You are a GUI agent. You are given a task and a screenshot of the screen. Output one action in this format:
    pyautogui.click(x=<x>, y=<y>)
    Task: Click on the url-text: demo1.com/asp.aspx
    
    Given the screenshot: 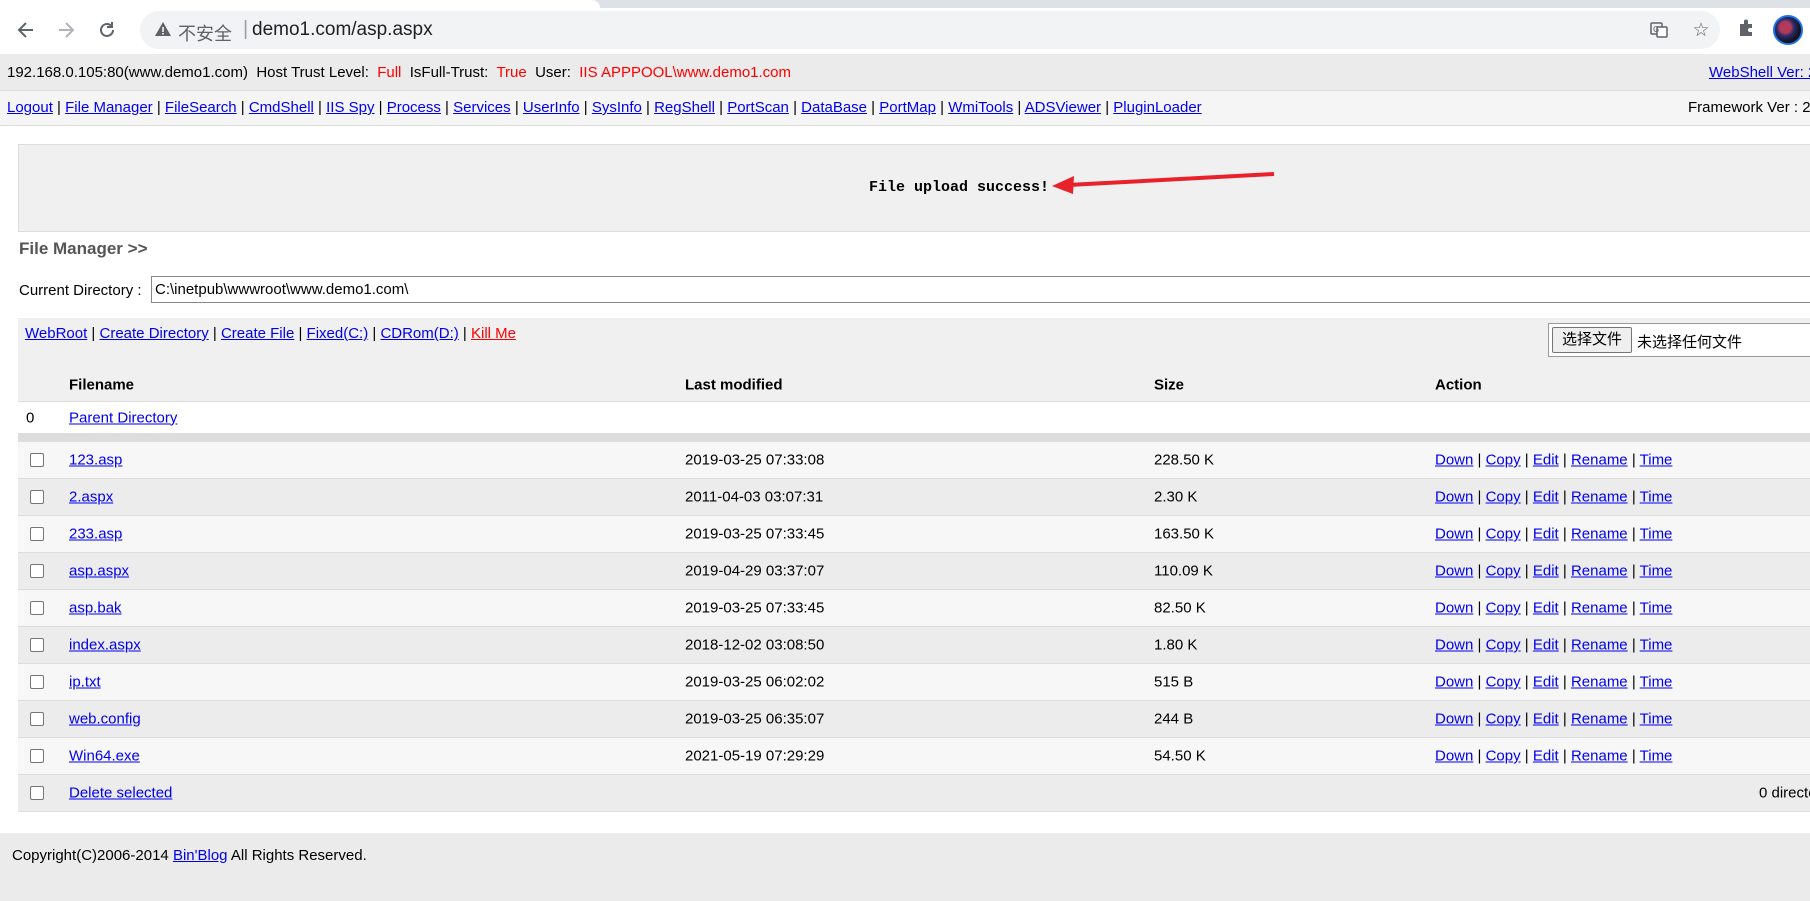 What is the action you would take?
    pyautogui.click(x=342, y=30)
    